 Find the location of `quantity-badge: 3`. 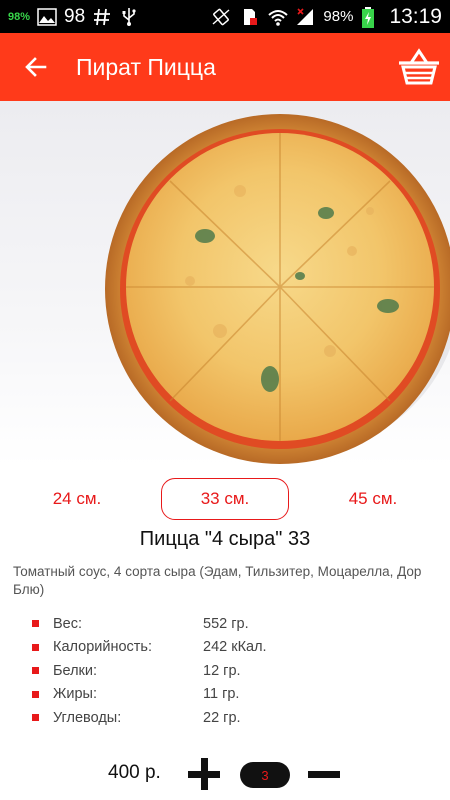

quantity-badge: 3 is located at coordinates (265, 775).